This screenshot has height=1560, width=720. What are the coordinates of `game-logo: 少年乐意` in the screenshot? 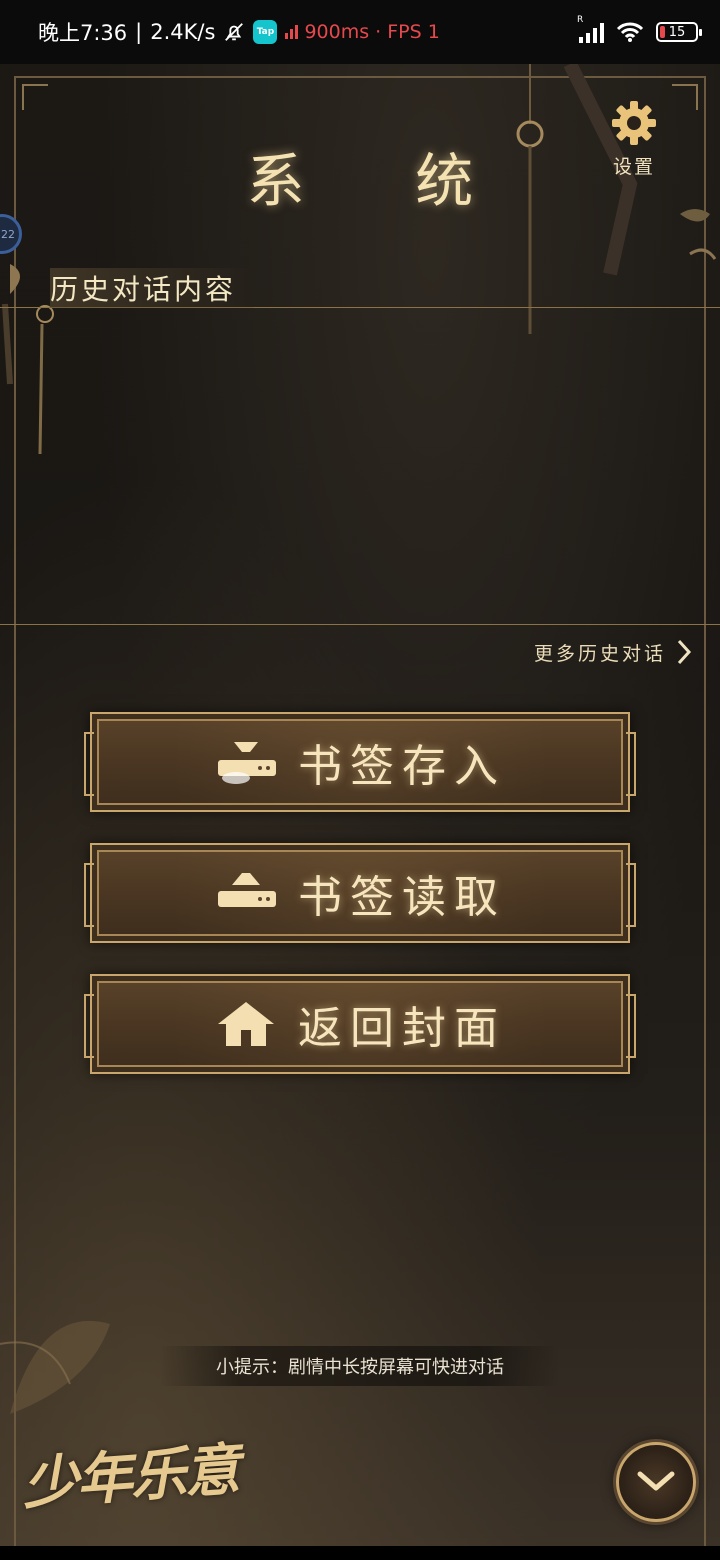 It's located at (129, 1473).